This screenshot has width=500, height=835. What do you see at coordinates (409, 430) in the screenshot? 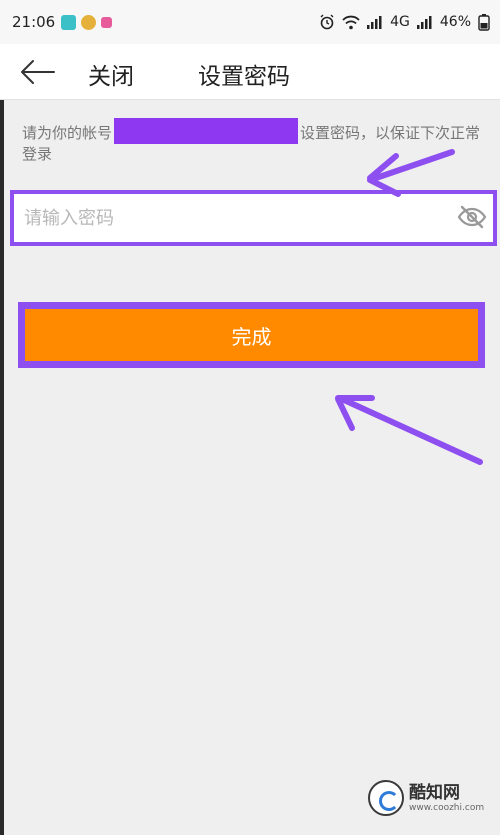
I see `arrow-to-button` at bounding box center [409, 430].